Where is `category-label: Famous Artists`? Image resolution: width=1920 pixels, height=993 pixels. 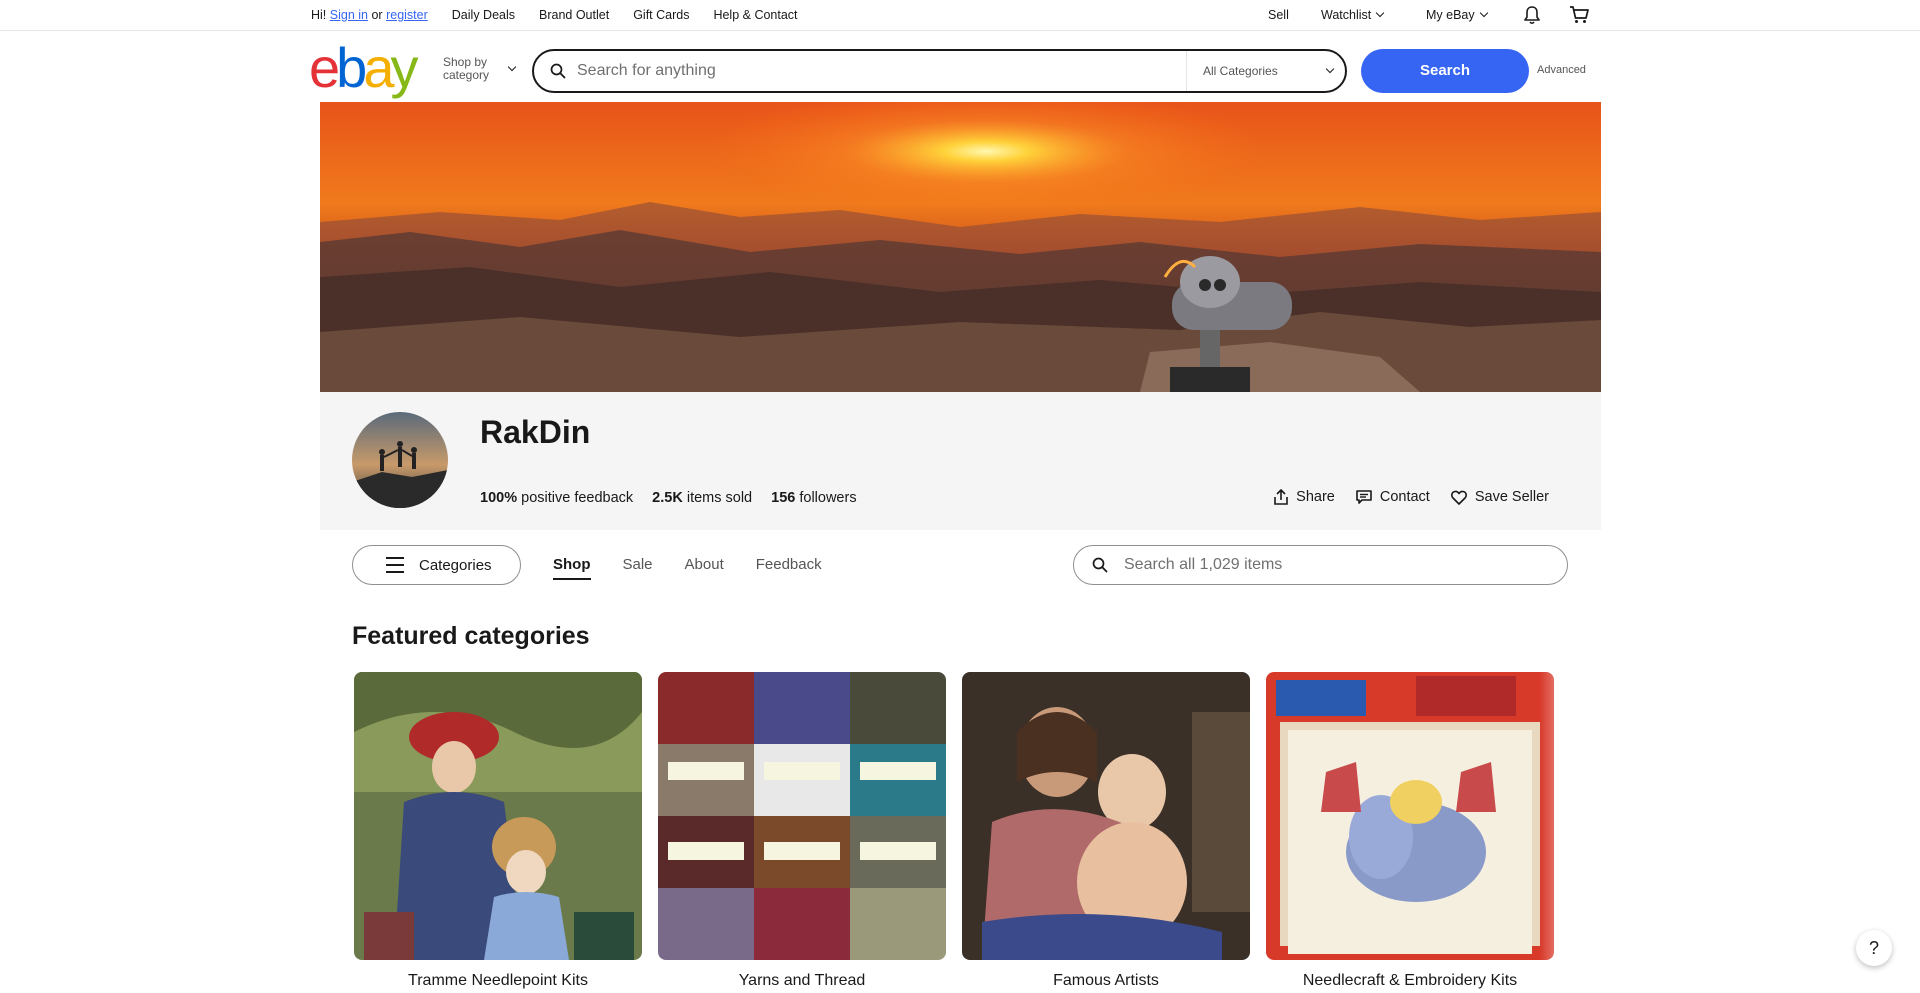 category-label: Famous Artists is located at coordinates (1106, 980).